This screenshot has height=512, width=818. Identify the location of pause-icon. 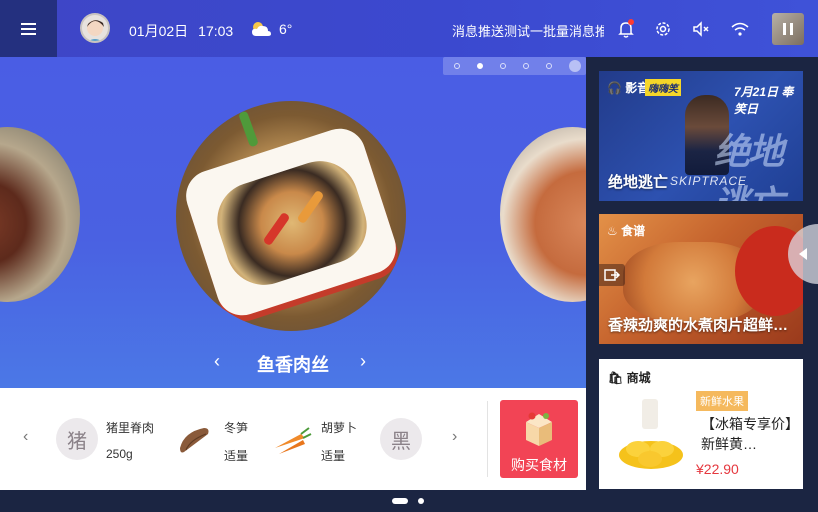
(788, 29).